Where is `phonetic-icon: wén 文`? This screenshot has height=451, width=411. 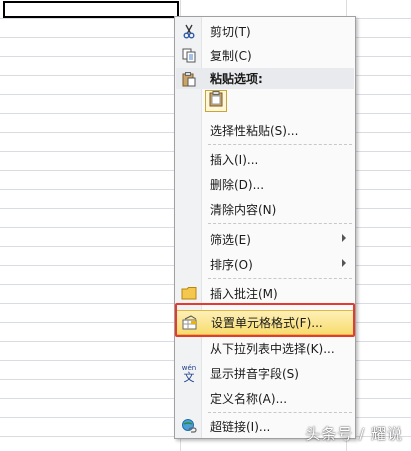
phonetic-icon: wén 文 is located at coordinates (188, 373).